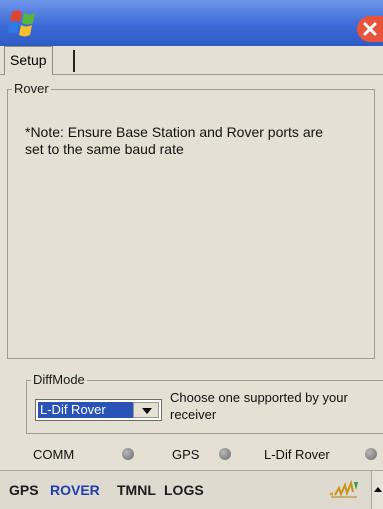 The height and width of the screenshot is (509, 383). I want to click on diffmode-dropdown: L-Dif Rover, so click(98, 410).